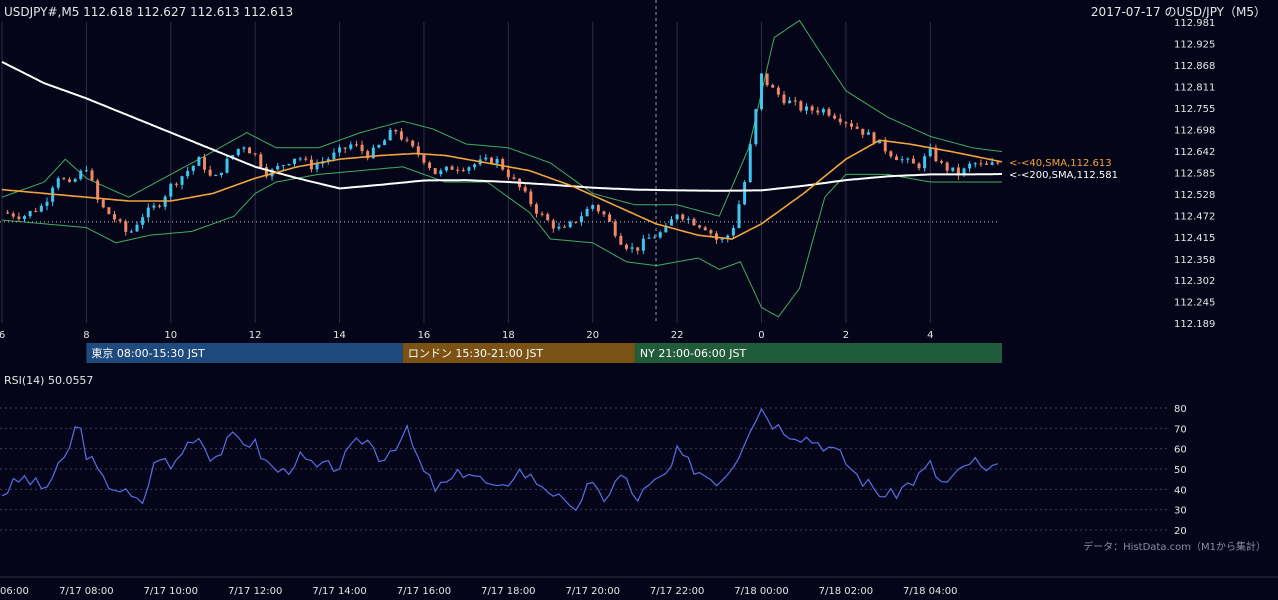  What do you see at coordinates (846, 335) in the screenshot?
I see `hour-tick-label: 2` at bounding box center [846, 335].